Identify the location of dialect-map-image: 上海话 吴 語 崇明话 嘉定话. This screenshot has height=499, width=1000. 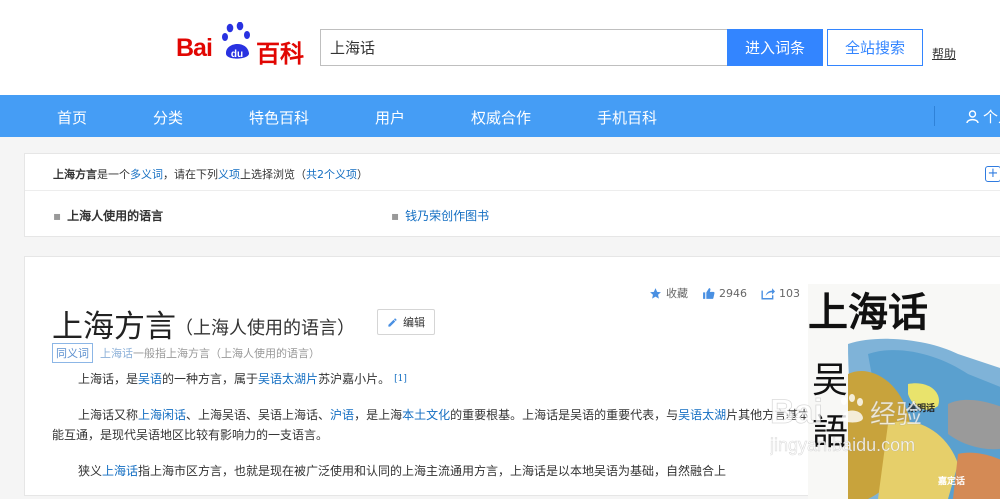
(904, 391).